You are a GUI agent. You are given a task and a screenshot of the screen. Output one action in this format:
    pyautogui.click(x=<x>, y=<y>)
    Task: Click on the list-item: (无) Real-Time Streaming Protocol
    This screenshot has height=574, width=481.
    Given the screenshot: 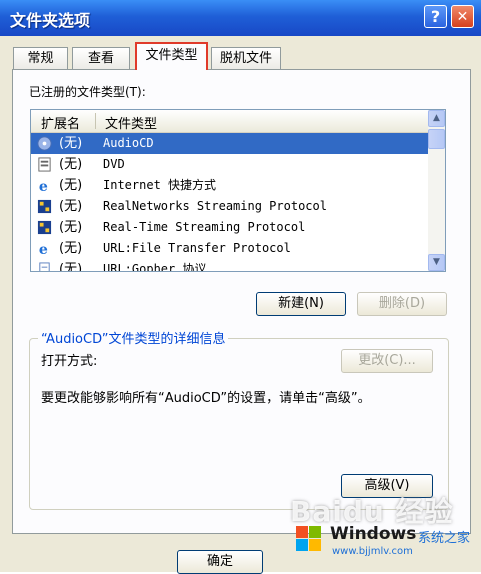 What is the action you would take?
    pyautogui.click(x=230, y=227)
    